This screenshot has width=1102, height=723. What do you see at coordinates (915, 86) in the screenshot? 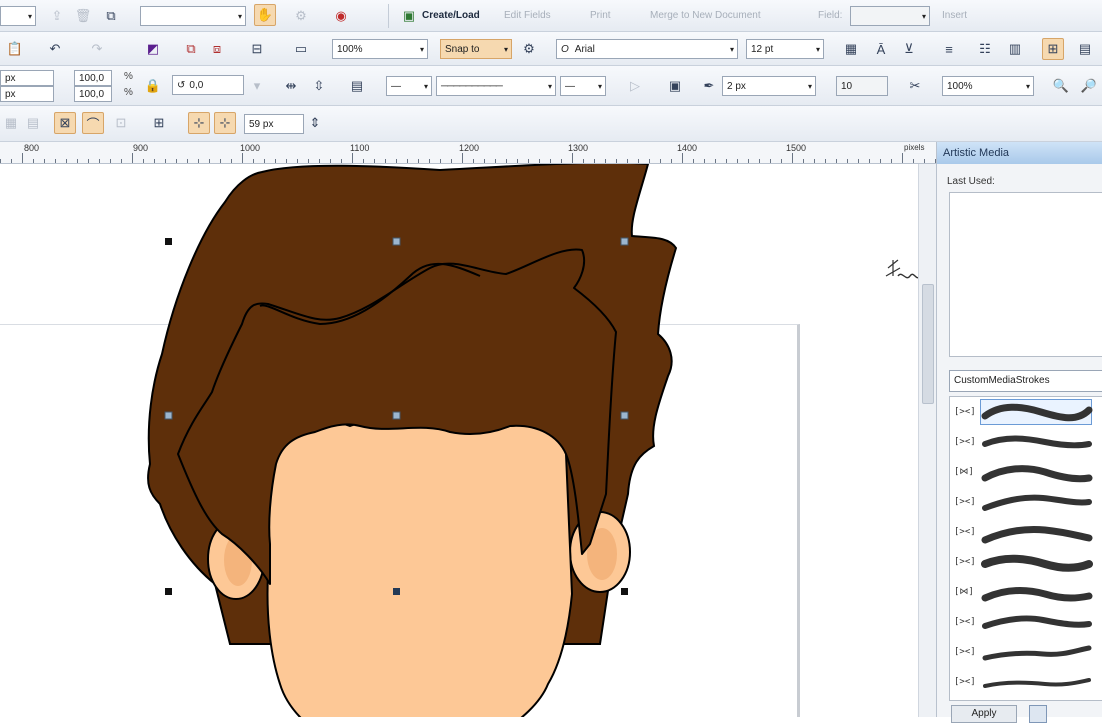
I see `scissors-icon: ✂` at bounding box center [915, 86].